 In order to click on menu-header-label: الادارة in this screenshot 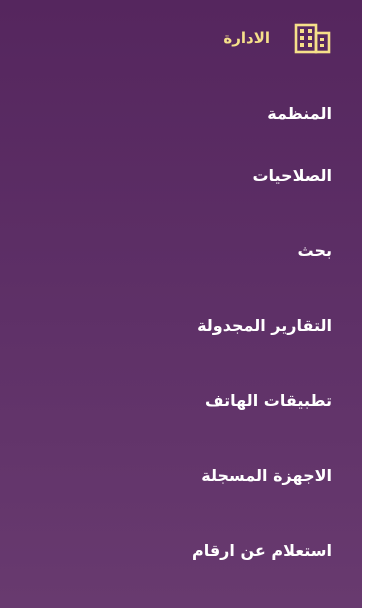, I will do `click(246, 38)`.